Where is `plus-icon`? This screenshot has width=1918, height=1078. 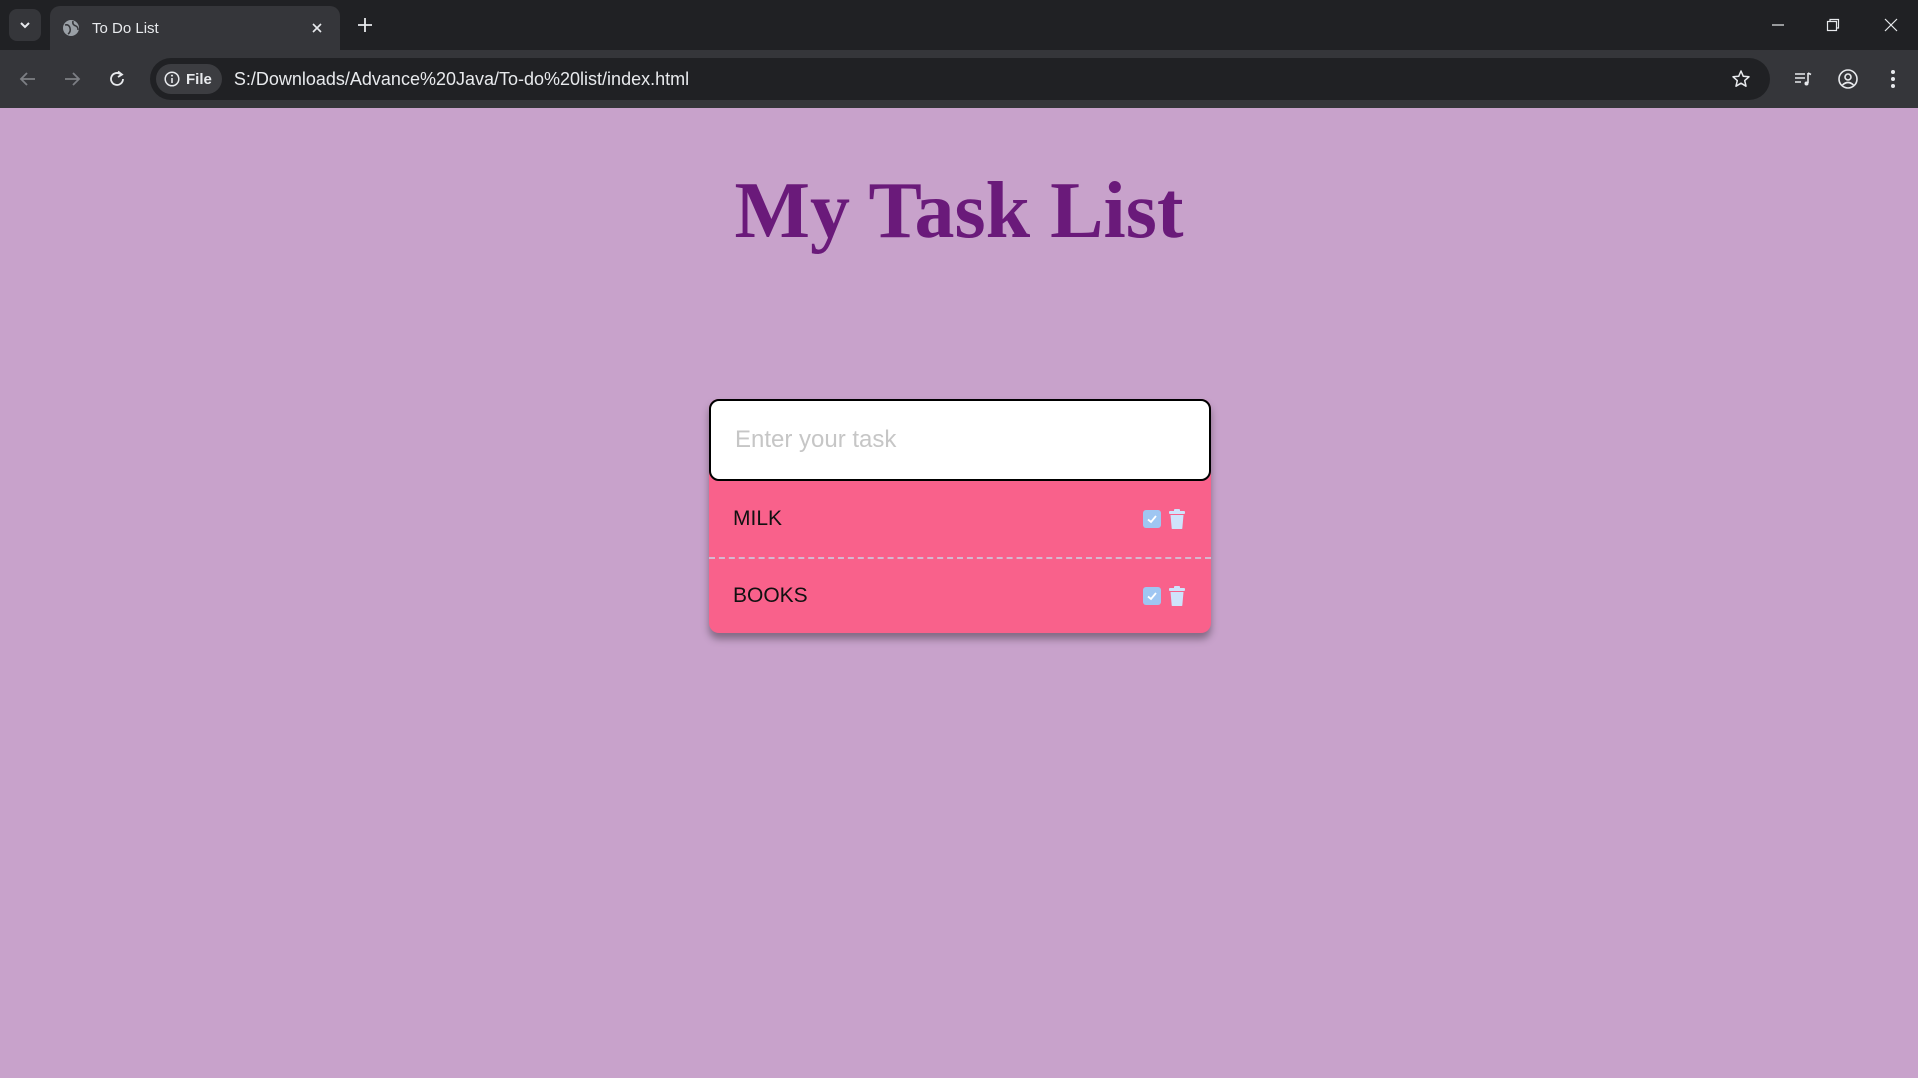
plus-icon is located at coordinates (365, 25).